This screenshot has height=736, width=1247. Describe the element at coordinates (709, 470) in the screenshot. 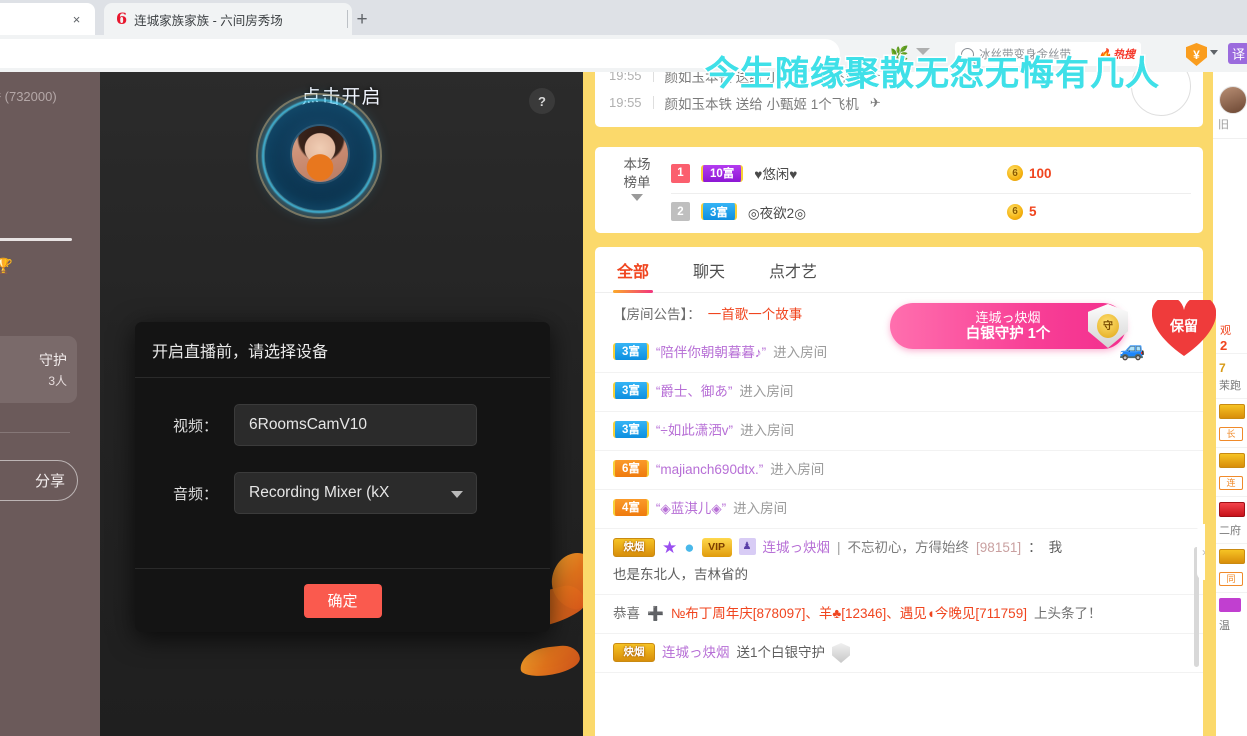

I see `enter-username: “majianch690dtx.”` at that location.